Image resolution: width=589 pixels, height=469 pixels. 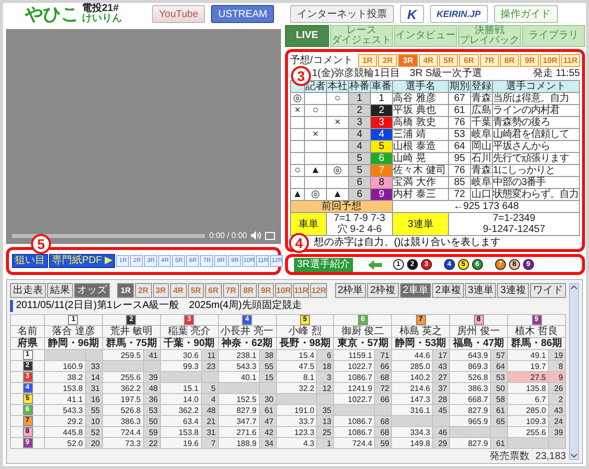 I want to click on volume-icon, so click(x=256, y=235).